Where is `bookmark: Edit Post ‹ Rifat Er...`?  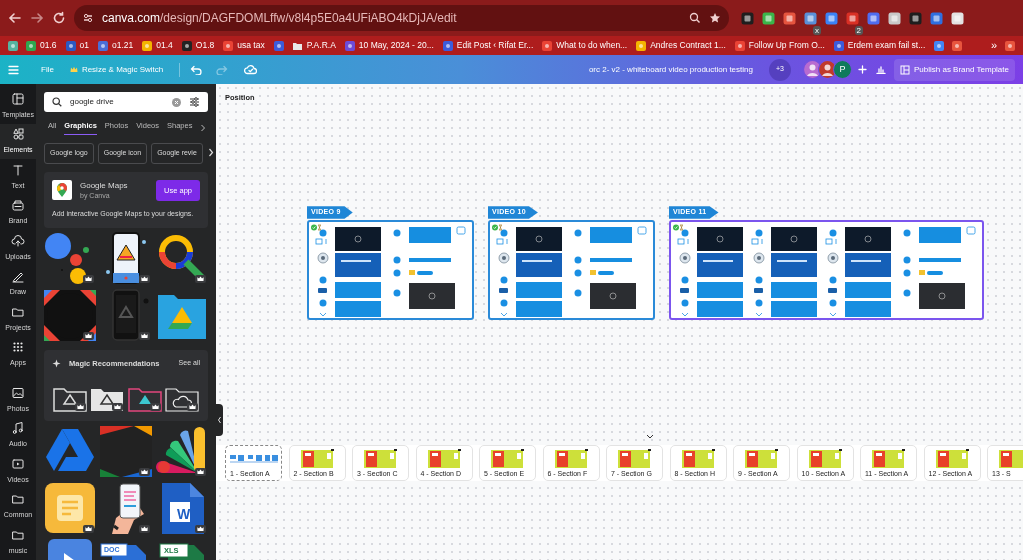
bookmark: Edit Post ‹ Rifat Er... is located at coordinates (495, 45).